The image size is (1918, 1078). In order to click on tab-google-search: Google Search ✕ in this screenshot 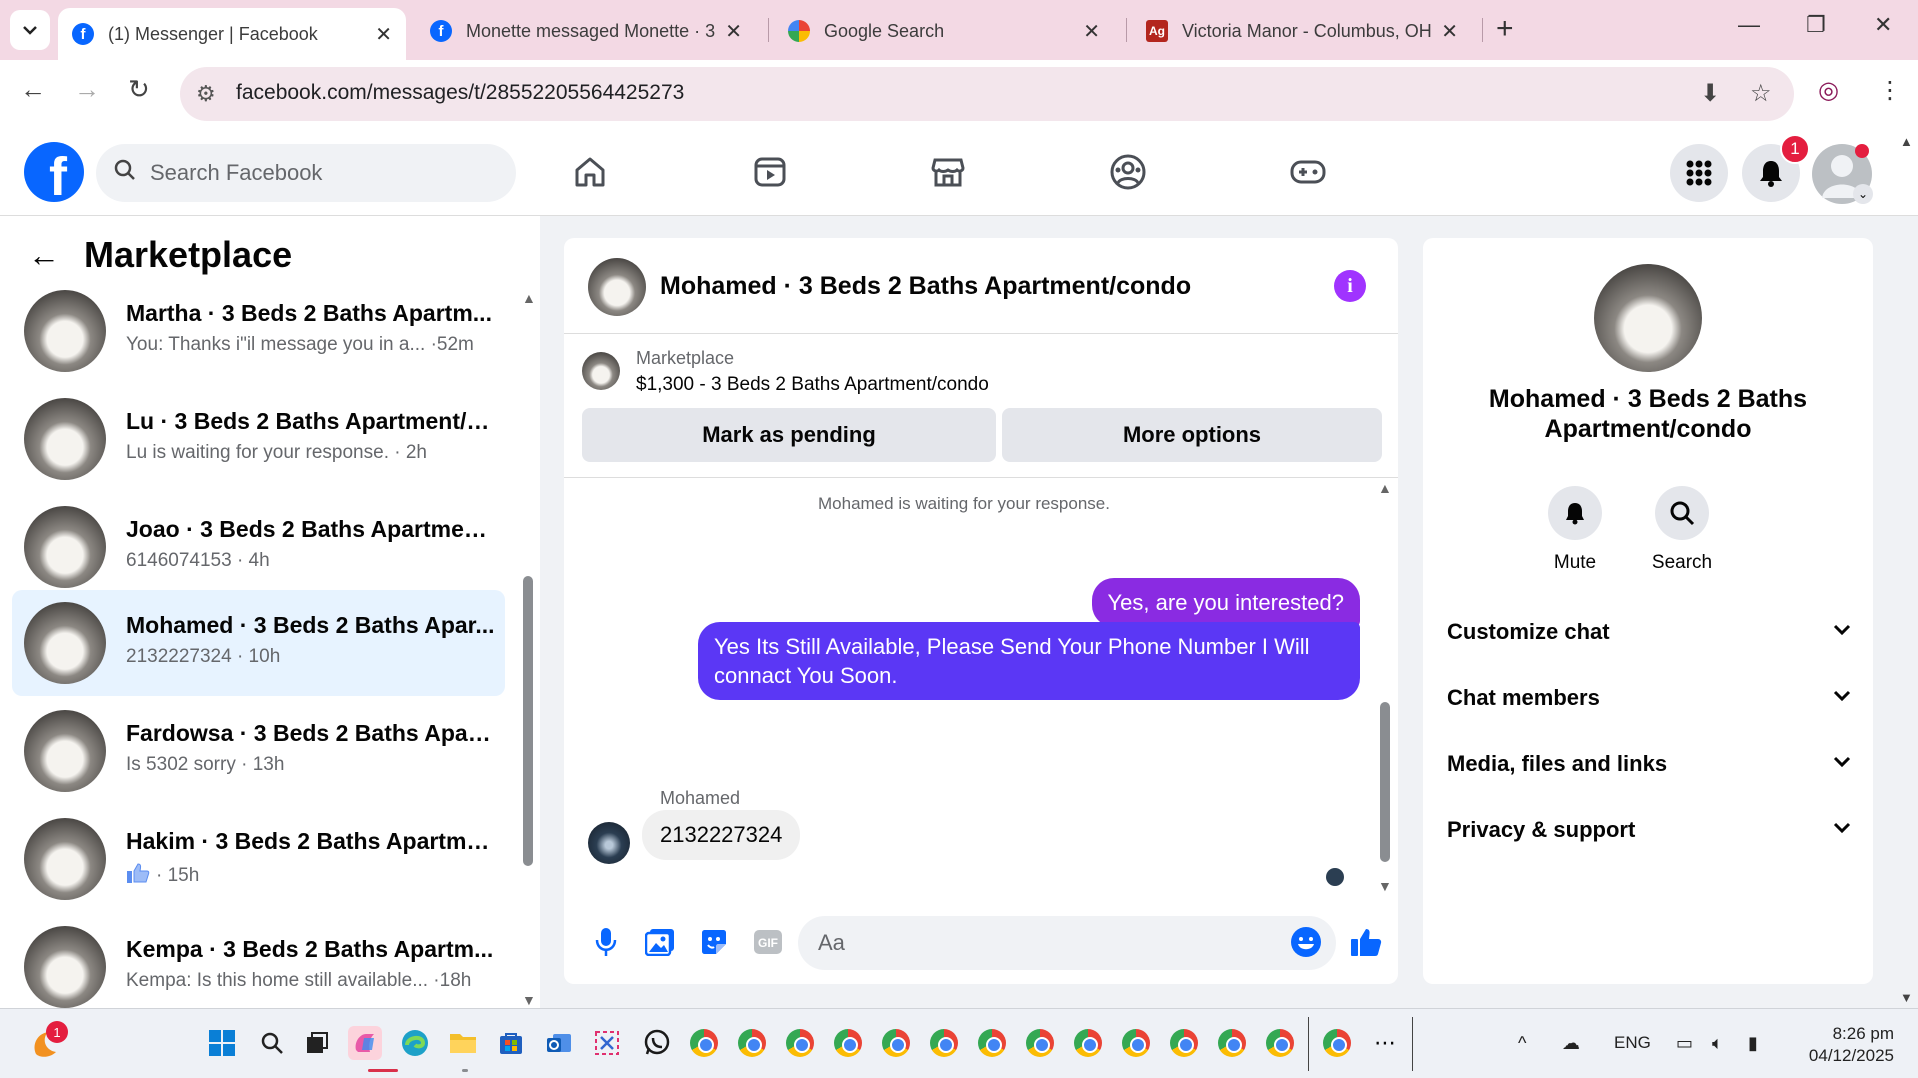, I will do `click(944, 31)`.